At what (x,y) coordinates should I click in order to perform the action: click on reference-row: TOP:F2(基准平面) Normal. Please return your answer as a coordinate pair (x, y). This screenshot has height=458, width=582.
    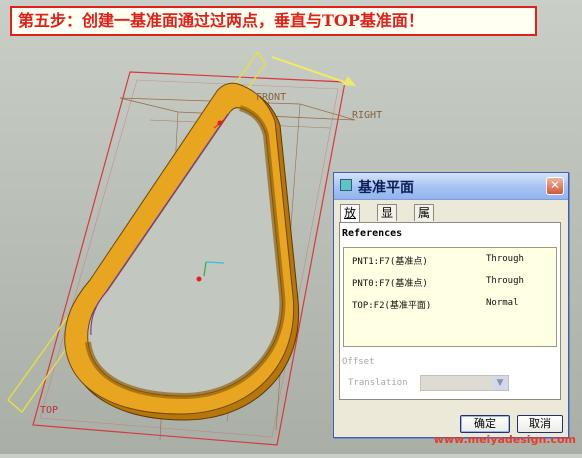
    Looking at the image, I should click on (450, 305).